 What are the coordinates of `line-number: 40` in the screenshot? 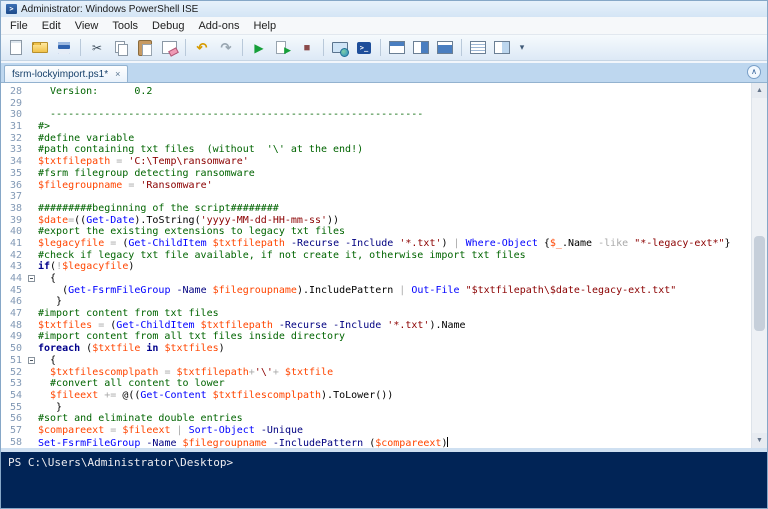 It's located at (15, 232).